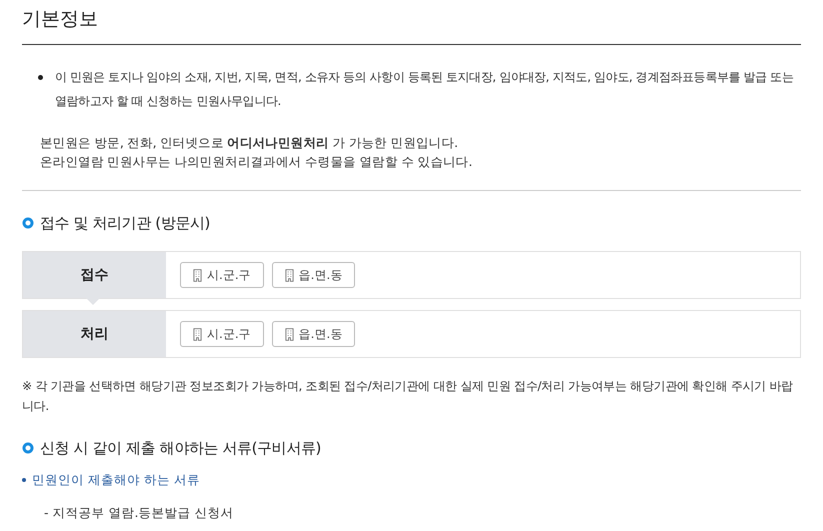 The image size is (823, 531). What do you see at coordinates (138, 513) in the screenshot?
I see `document-item: - 지적공부 열람.등본발급 신청서` at bounding box center [138, 513].